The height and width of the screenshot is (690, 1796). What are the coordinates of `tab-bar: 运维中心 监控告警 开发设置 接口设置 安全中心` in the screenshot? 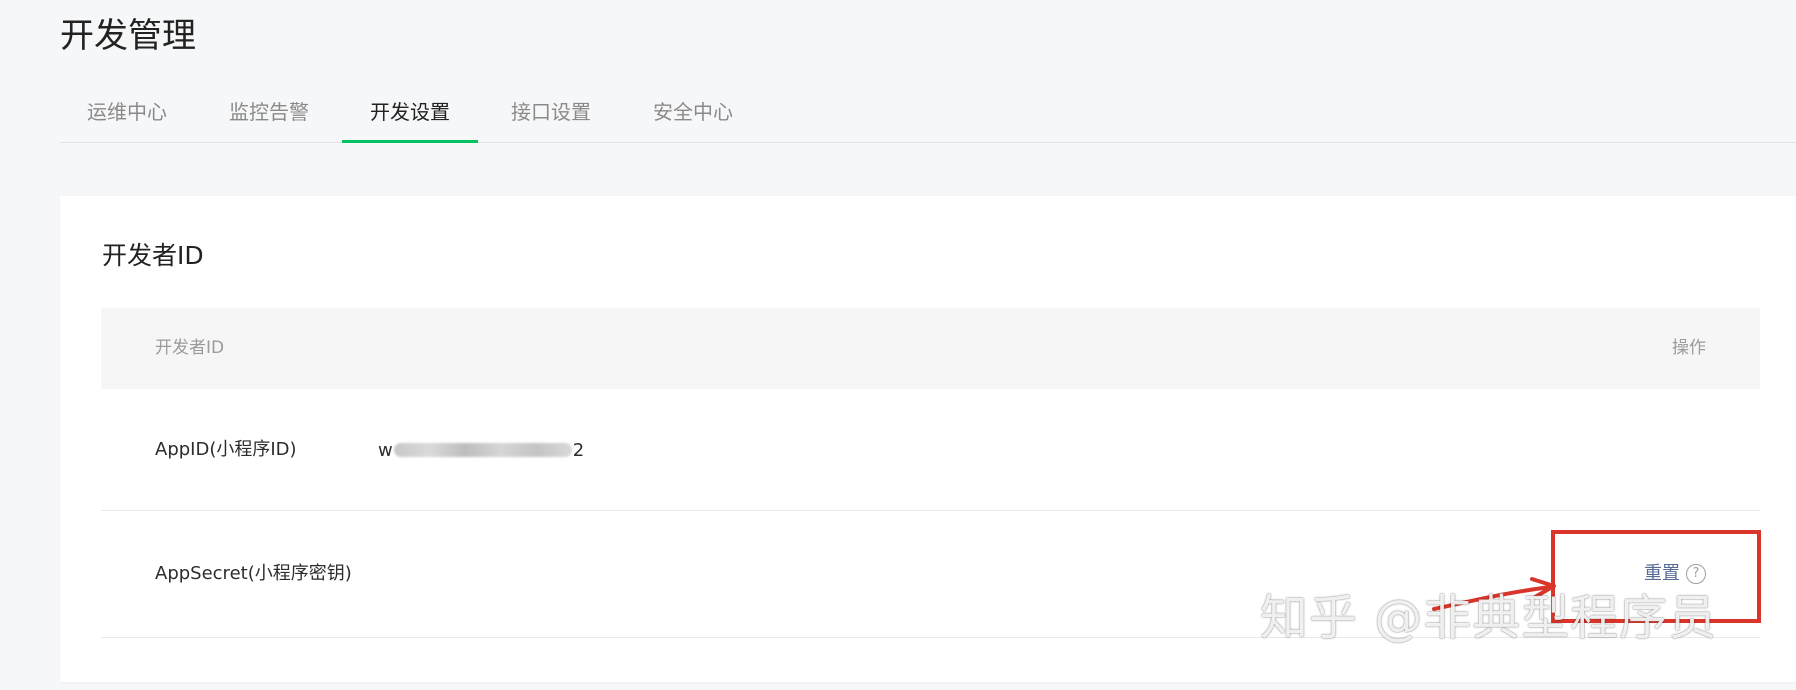 It's located at (928, 116).